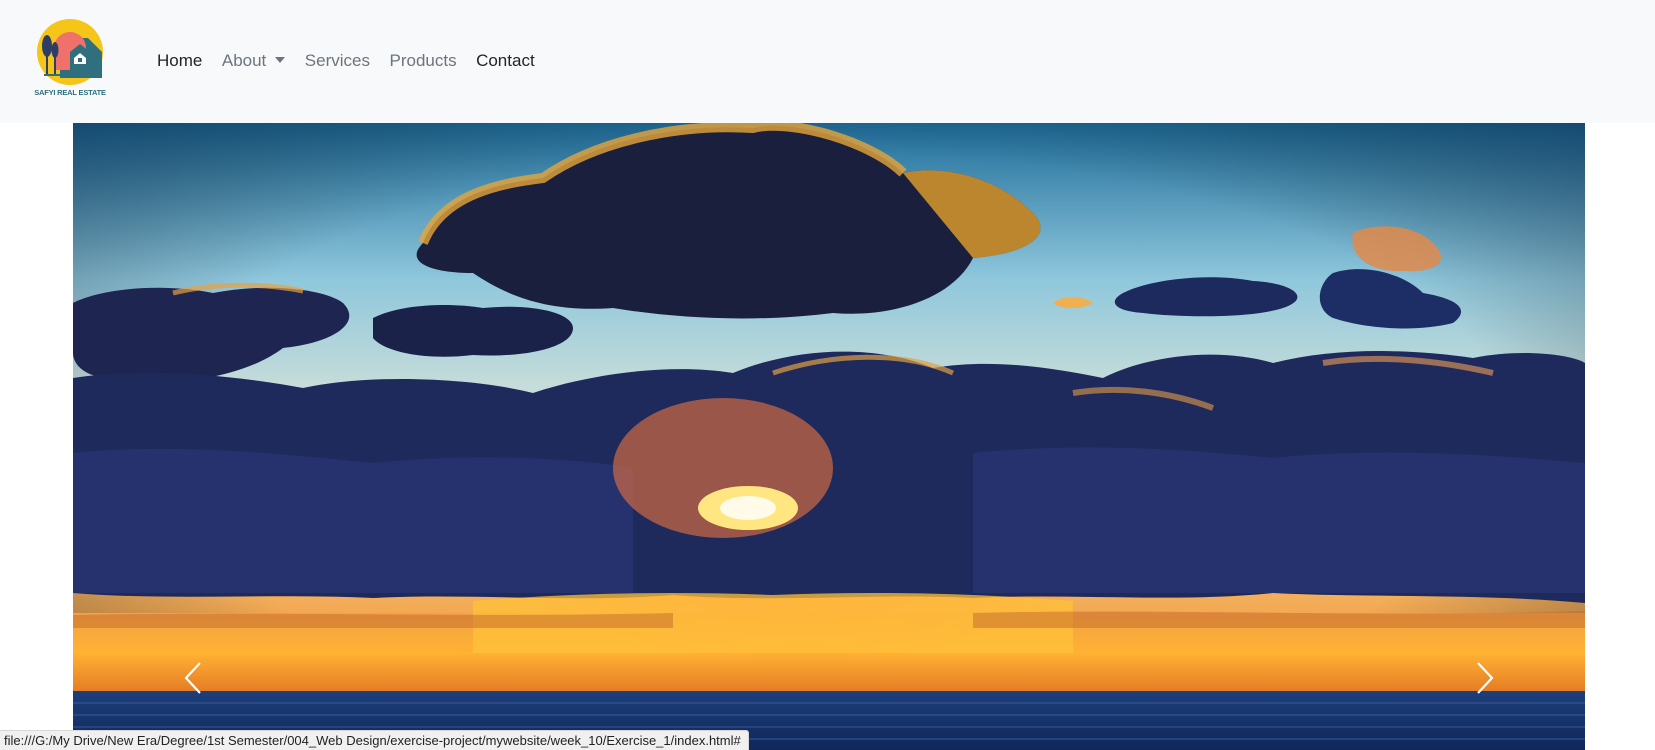 The height and width of the screenshot is (750, 1655). I want to click on nav-contact-label: Contact, so click(505, 60).